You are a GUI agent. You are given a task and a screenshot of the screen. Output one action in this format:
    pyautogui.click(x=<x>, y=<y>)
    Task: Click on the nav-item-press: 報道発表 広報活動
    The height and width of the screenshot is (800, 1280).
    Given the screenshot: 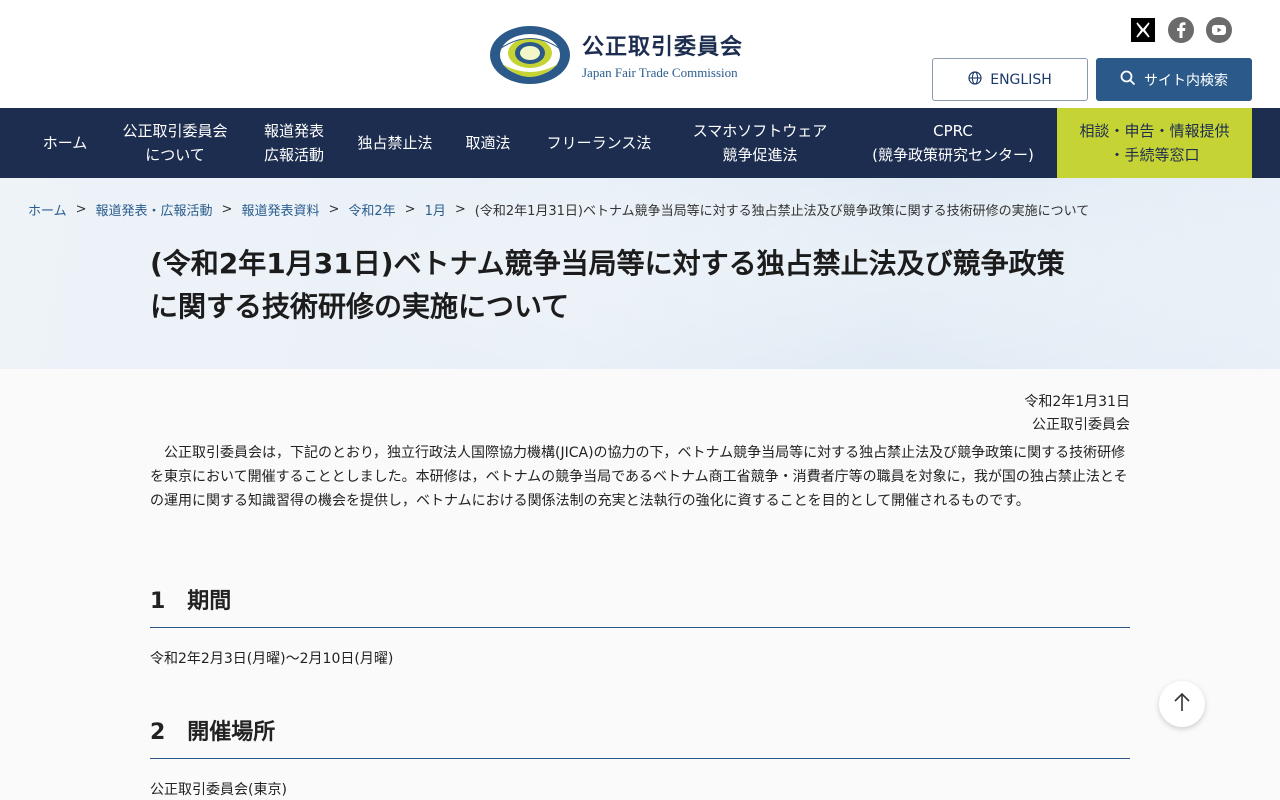 What is the action you would take?
    pyautogui.click(x=294, y=143)
    